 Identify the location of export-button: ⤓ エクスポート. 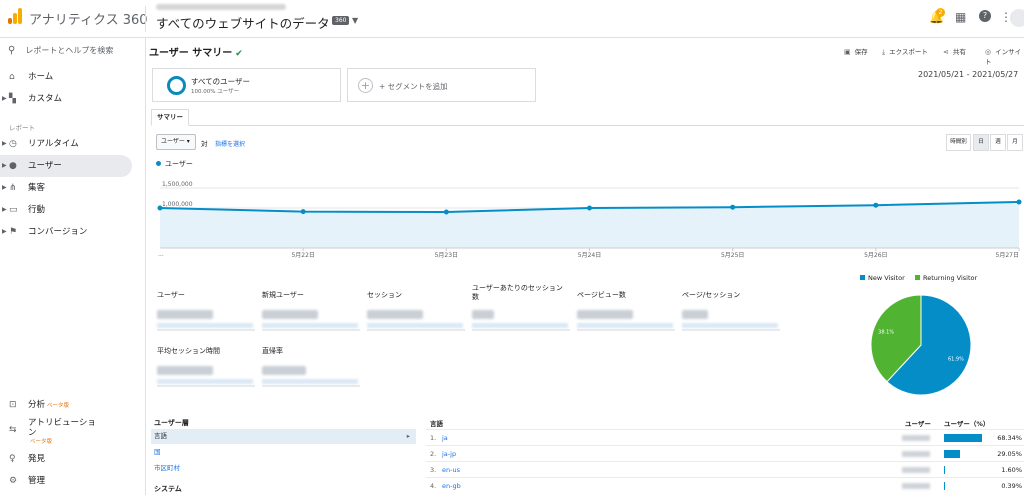
(905, 51).